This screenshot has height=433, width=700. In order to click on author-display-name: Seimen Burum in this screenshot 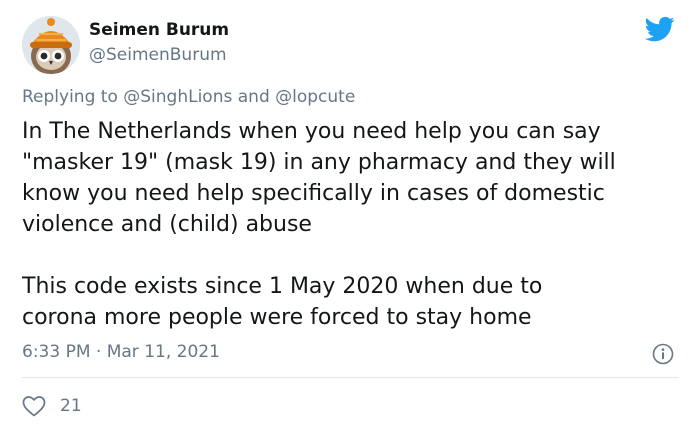, I will do `click(159, 30)`.